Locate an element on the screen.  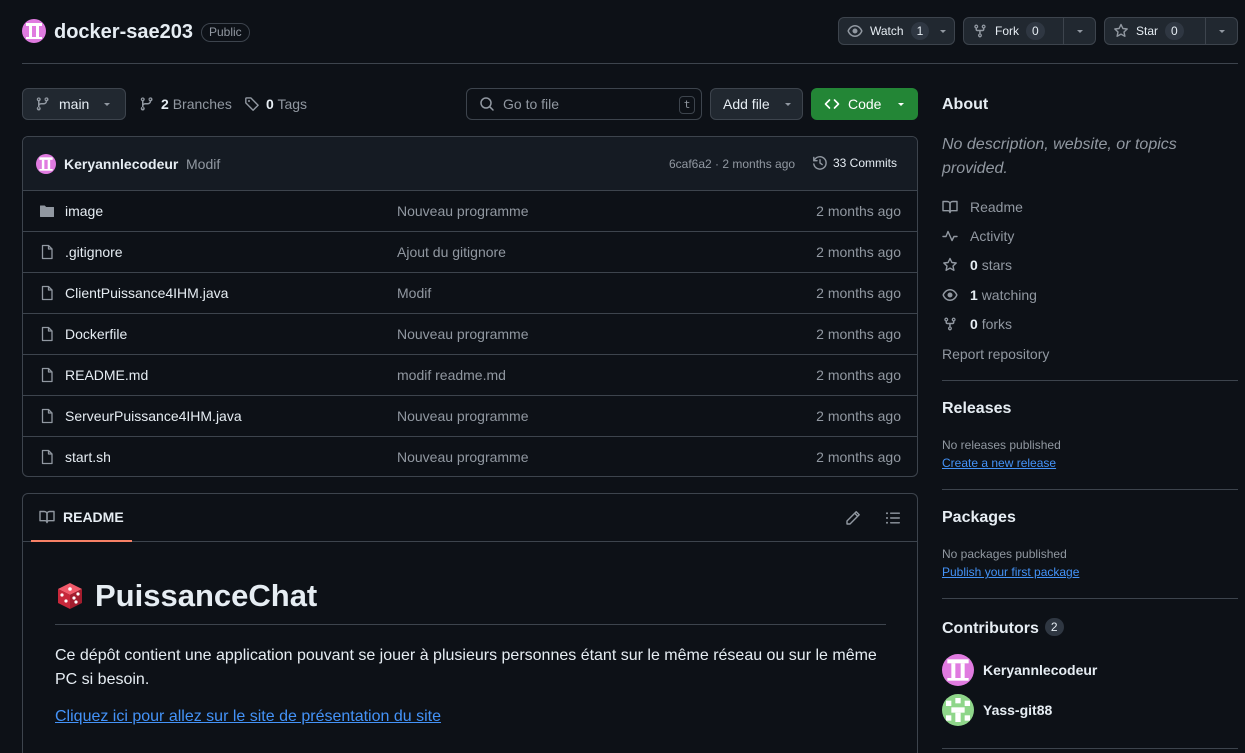
readme-link-label: Readme is located at coordinates (996, 207).